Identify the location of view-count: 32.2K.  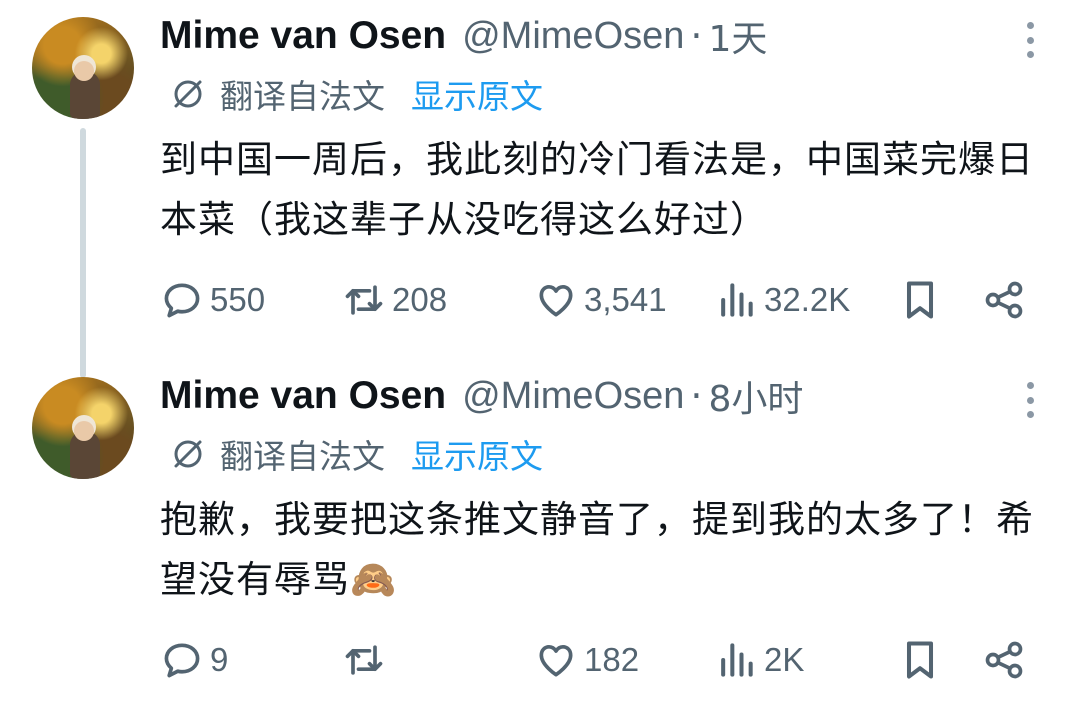
(807, 299).